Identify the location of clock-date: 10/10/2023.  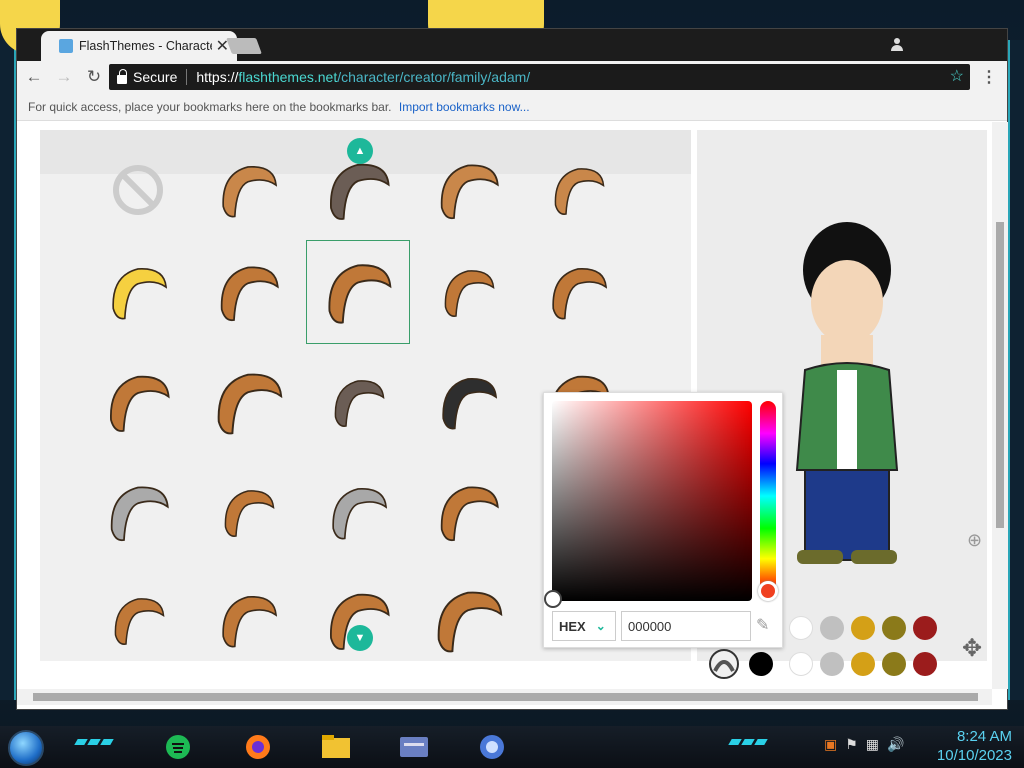
(974, 755).